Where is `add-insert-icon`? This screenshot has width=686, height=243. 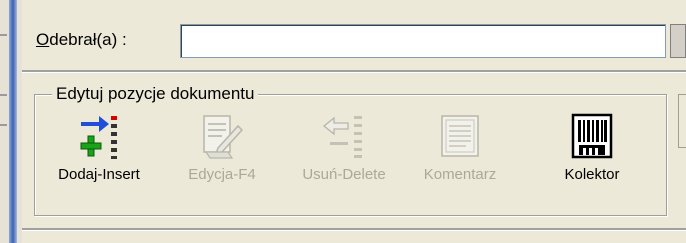 add-insert-icon is located at coordinates (98, 137).